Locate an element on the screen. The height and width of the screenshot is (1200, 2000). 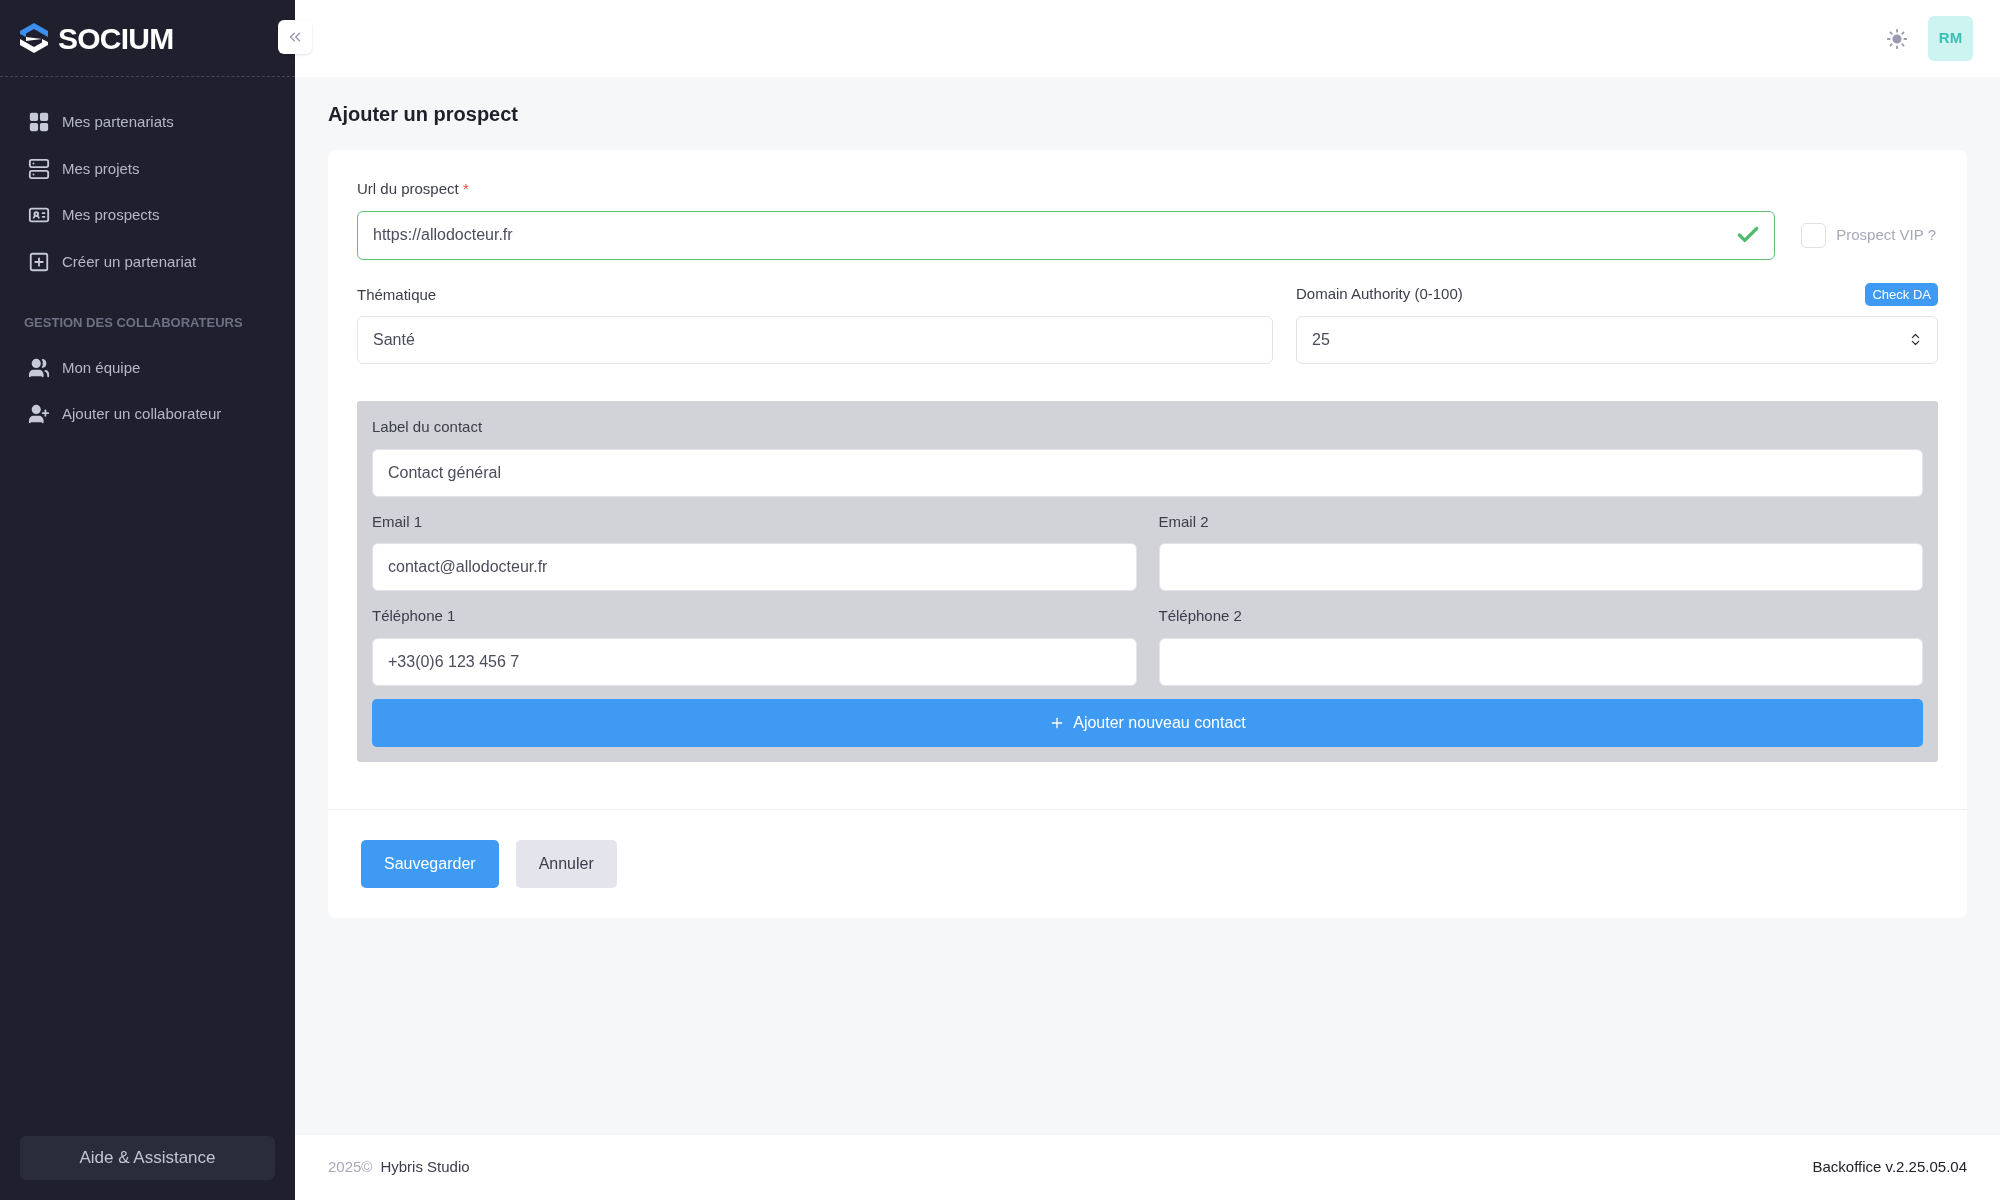
version-text: Backoffice v.2.25.05.04 is located at coordinates (1889, 1167).